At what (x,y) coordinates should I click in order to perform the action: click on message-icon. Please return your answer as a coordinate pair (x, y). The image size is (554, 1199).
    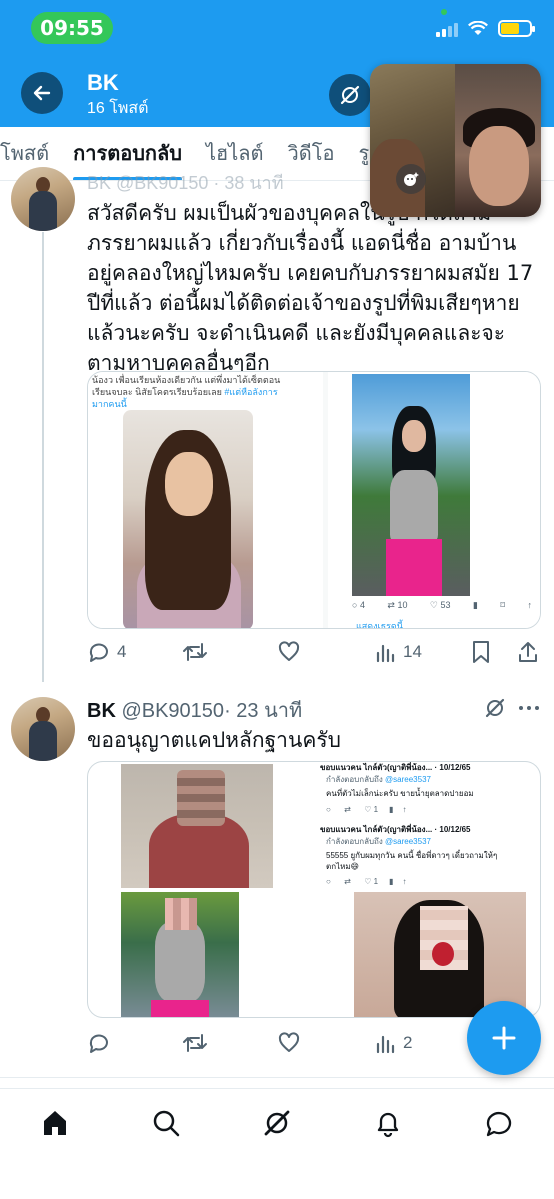
    Looking at the image, I should click on (499, 1124).